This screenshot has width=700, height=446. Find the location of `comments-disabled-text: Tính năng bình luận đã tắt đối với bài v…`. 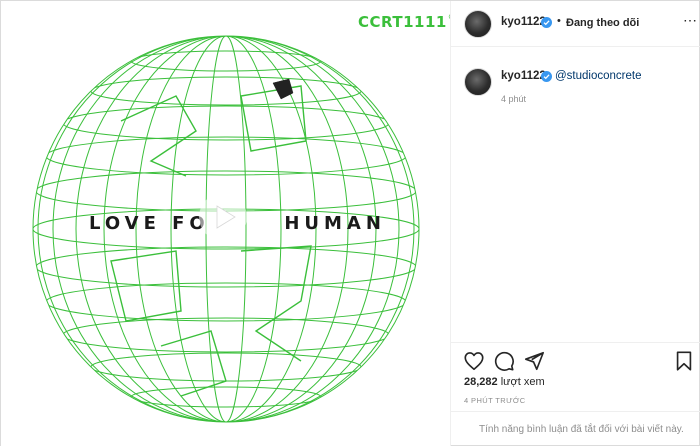

comments-disabled-text: Tính năng bình luận đã tắt đối với bài v… is located at coordinates (581, 429).